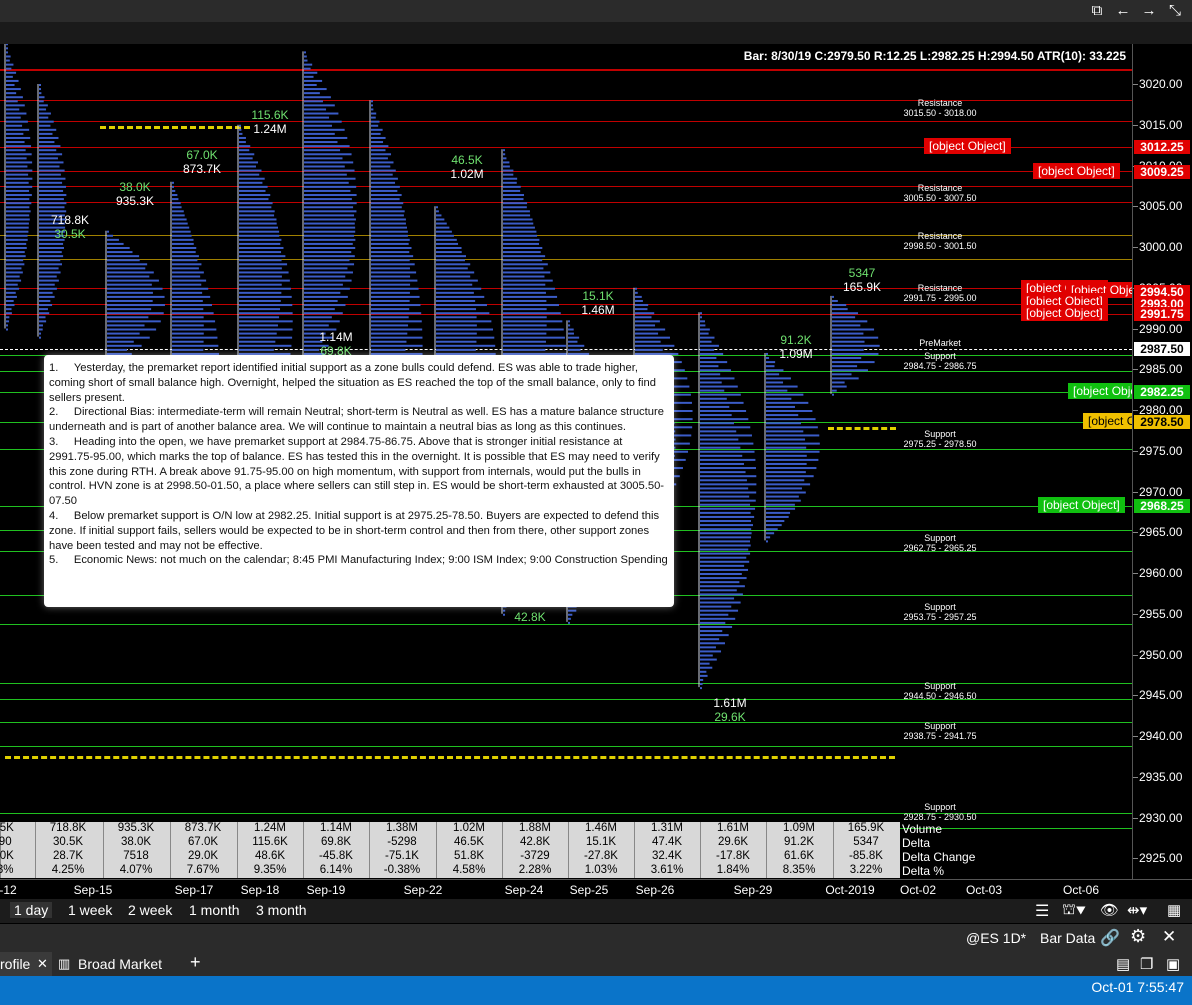  I want to click on collapse-icon: ⤡, so click(1175, 11).